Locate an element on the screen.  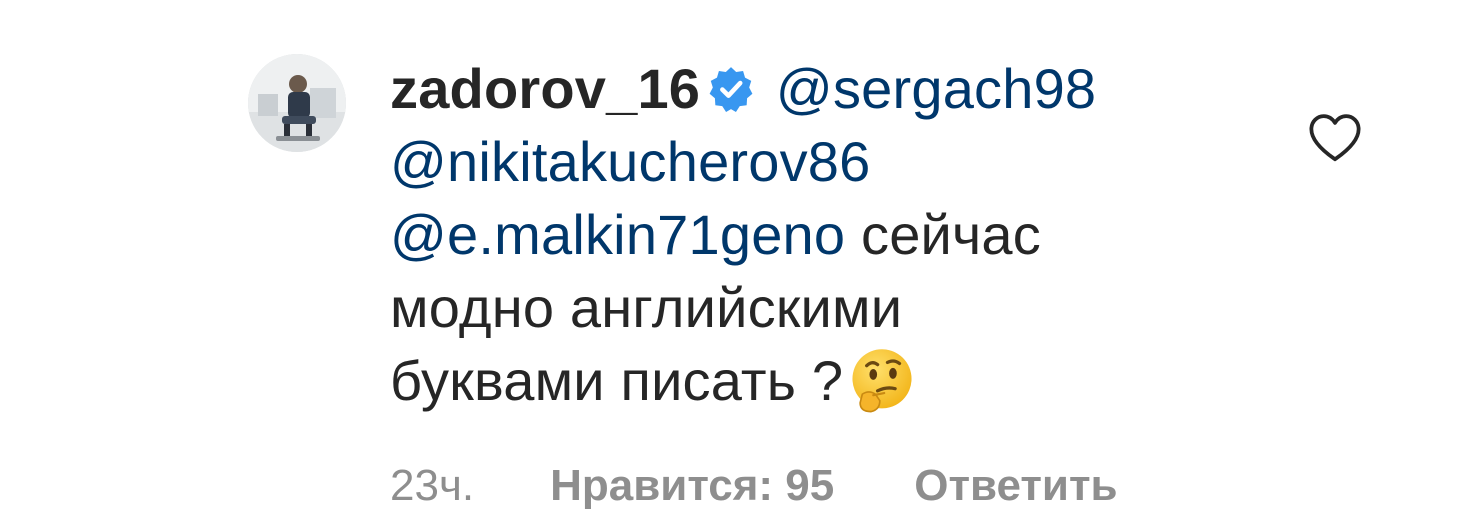
comment-body-text: буквами писать ? is located at coordinates (617, 380).